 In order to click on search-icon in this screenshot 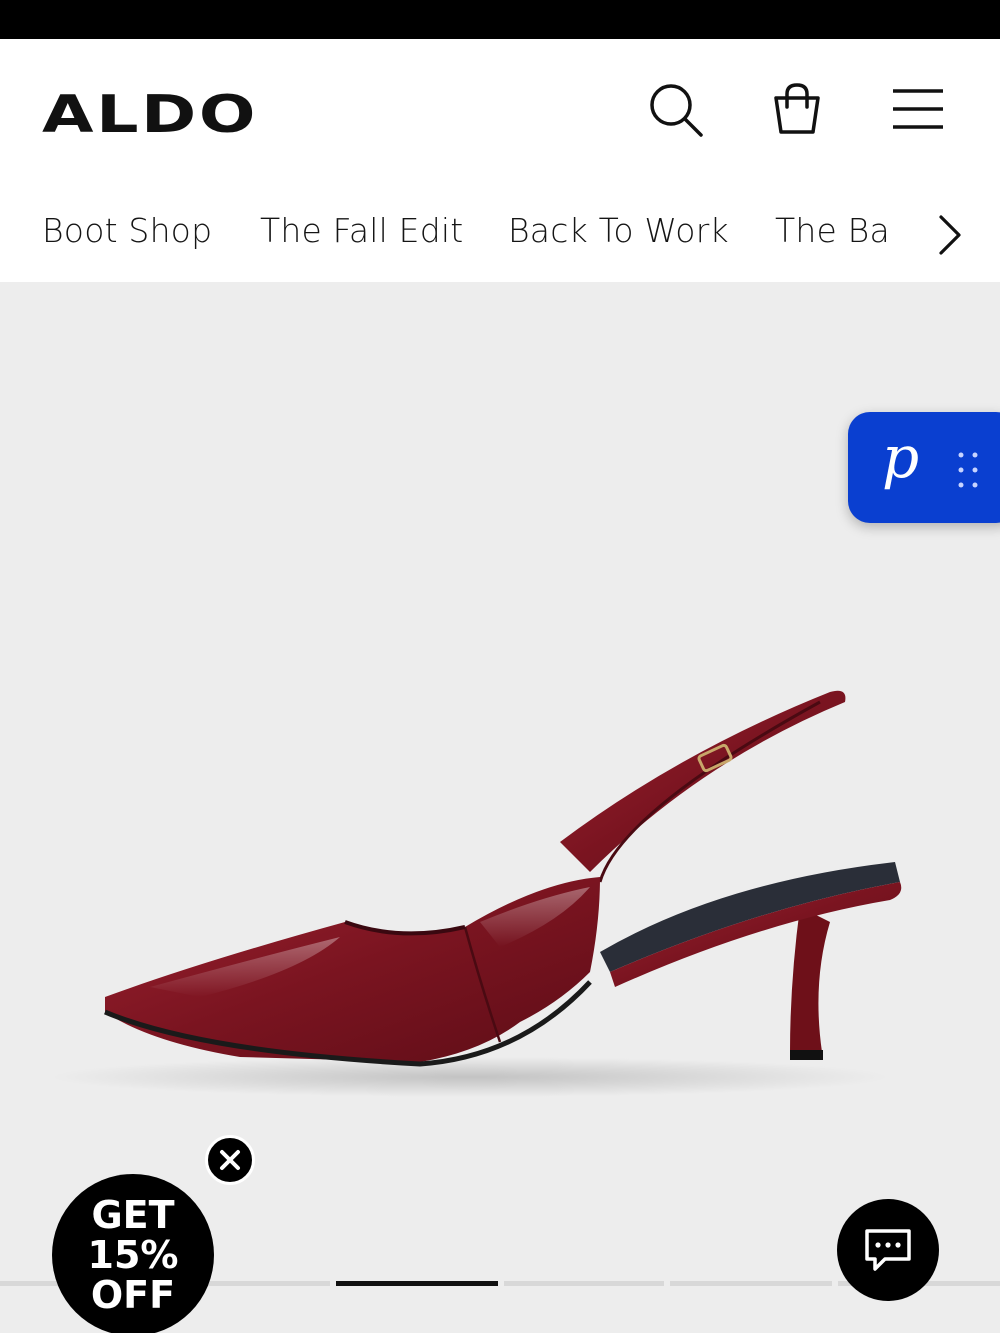, I will do `click(676, 110)`.